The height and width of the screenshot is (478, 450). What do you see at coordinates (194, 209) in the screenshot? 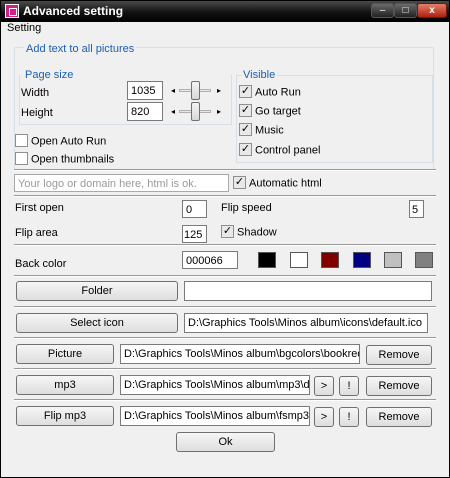
I see `first-open-input: 0` at bounding box center [194, 209].